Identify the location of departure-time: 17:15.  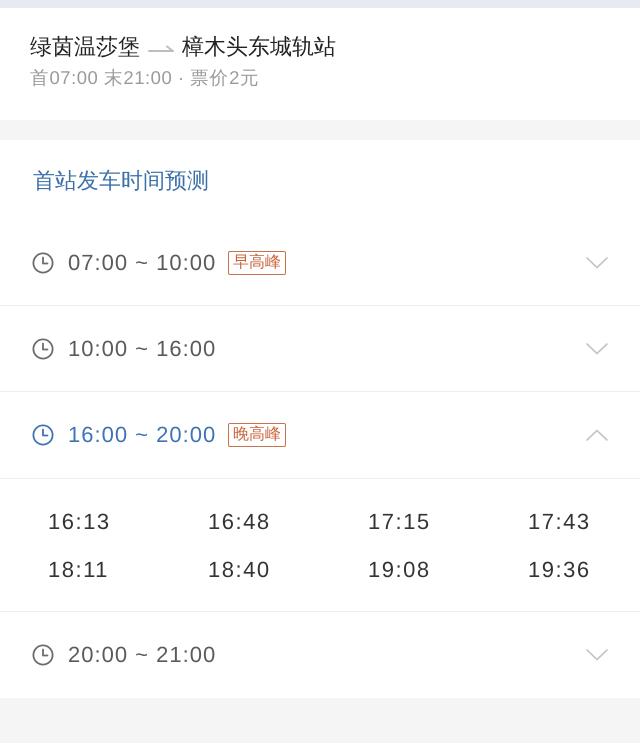
(399, 522).